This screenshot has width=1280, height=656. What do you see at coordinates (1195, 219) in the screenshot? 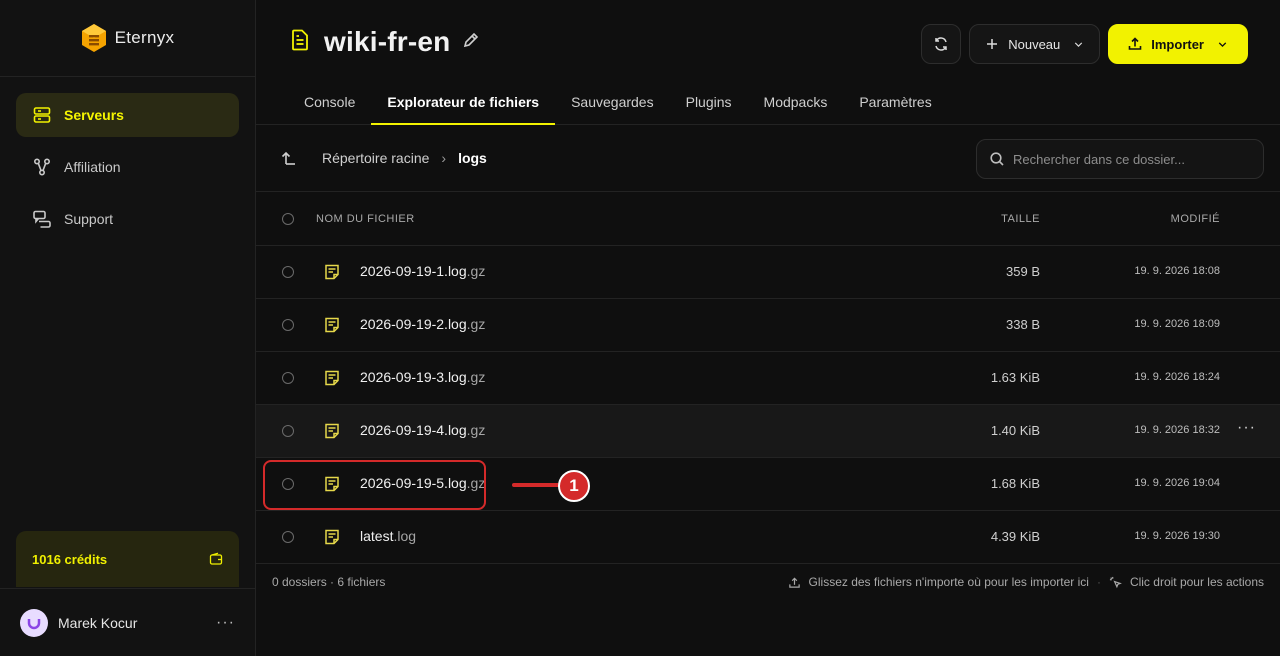
I see `column-header-modified: MODIFIÉ` at bounding box center [1195, 219].